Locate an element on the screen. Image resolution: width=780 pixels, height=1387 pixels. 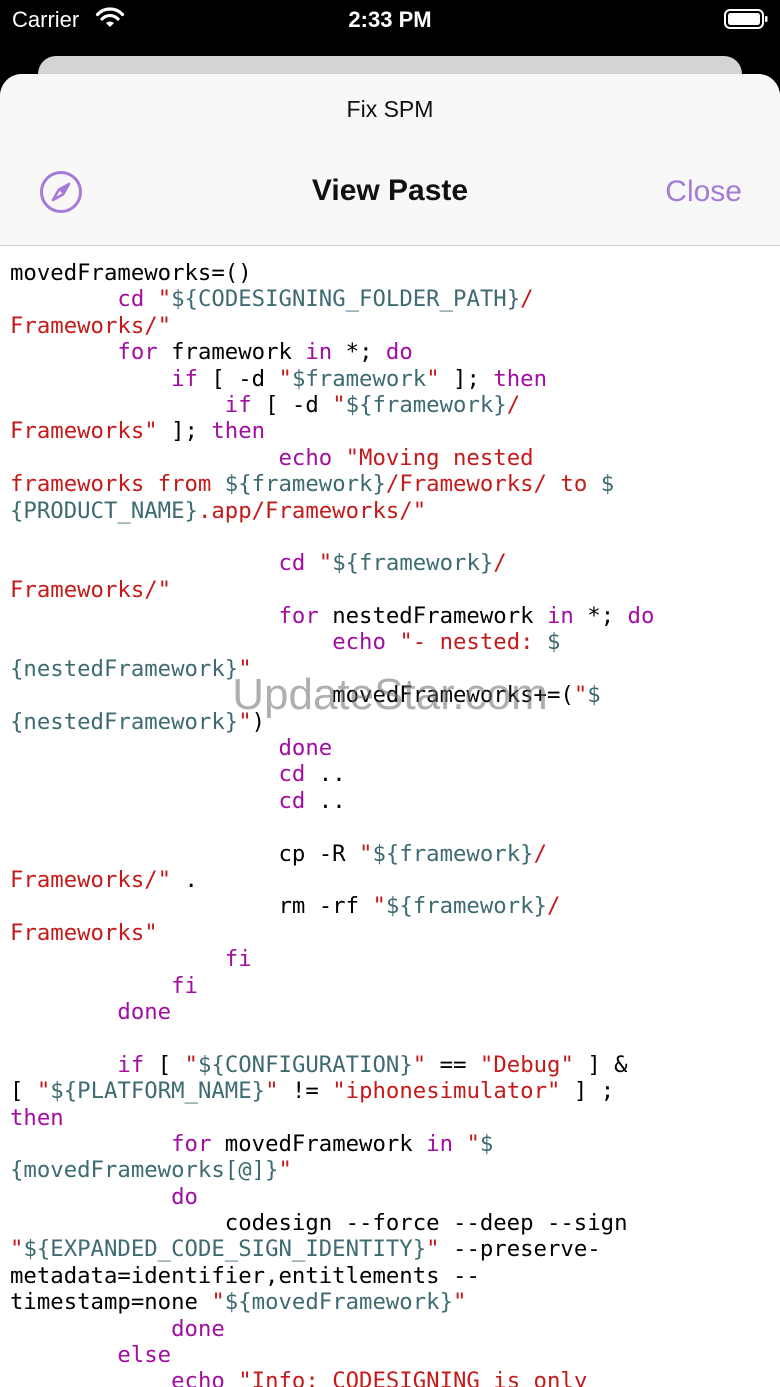
code-line: echo "- nested: $ is located at coordinates (392, 642).